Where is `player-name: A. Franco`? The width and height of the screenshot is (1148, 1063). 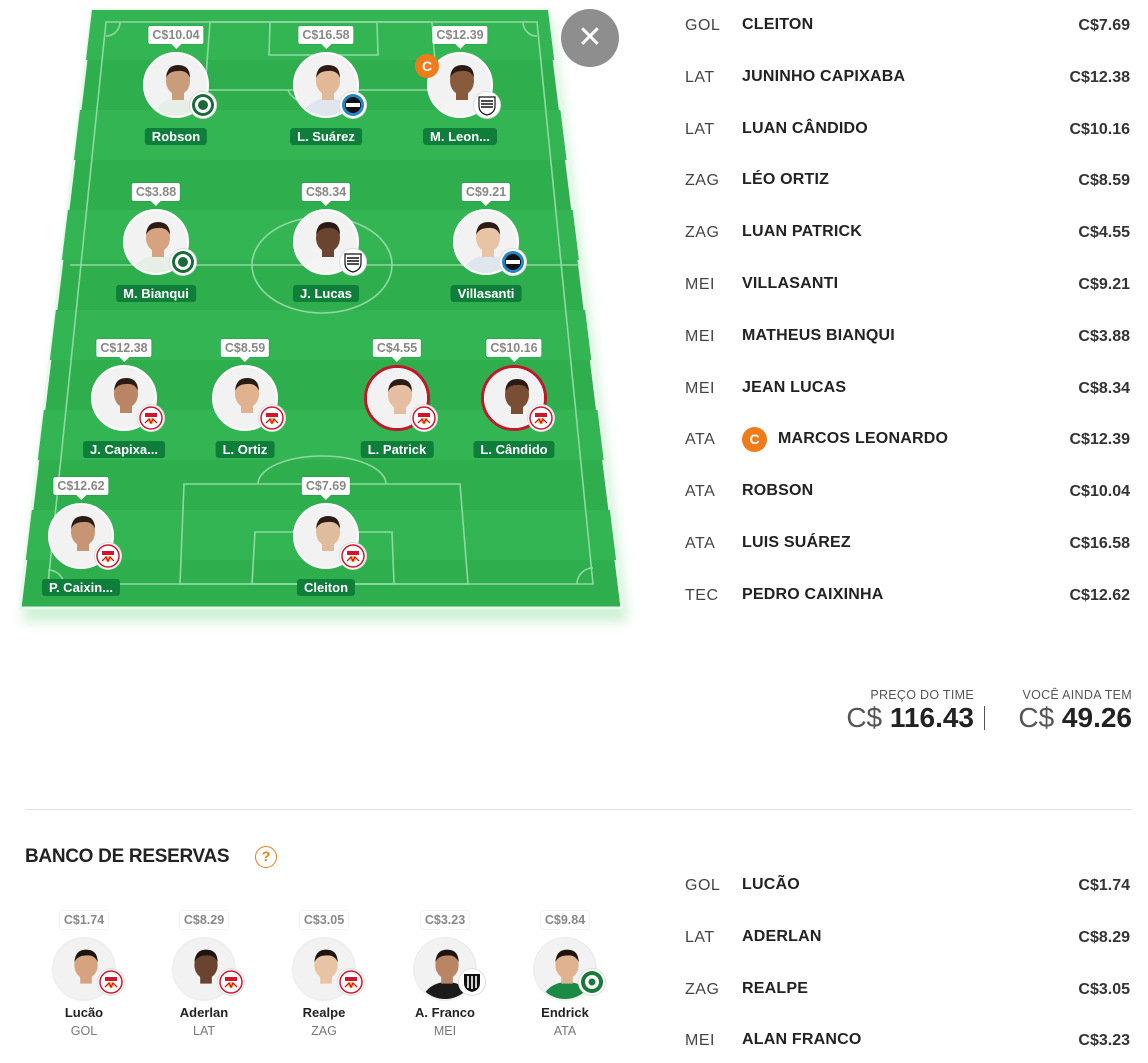 player-name: A. Franco is located at coordinates (445, 1012).